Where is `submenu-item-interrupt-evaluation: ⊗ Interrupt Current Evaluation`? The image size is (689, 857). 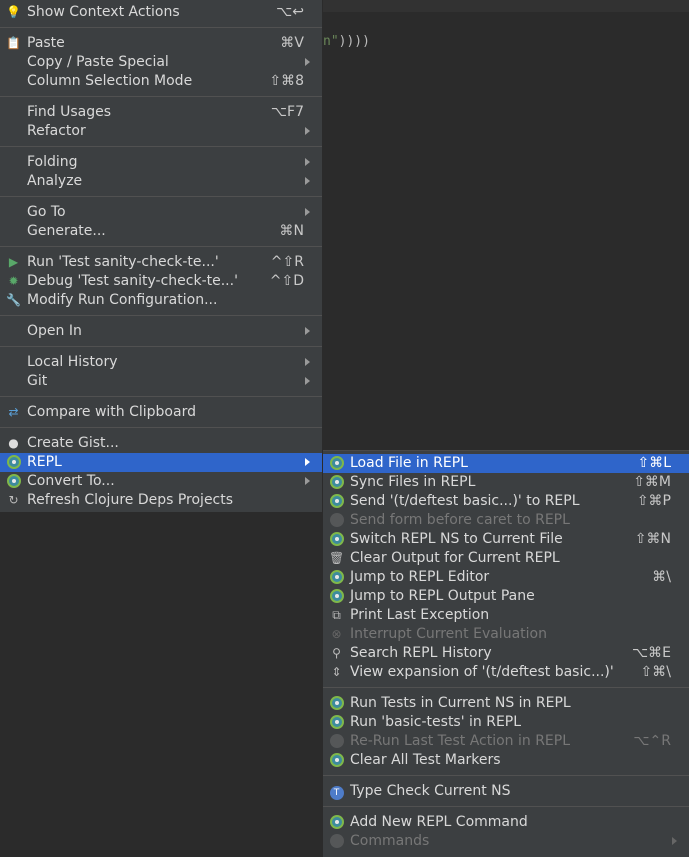
submenu-item-interrupt-evaluation: ⊗ Interrupt Current Evaluation is located at coordinates (506, 634).